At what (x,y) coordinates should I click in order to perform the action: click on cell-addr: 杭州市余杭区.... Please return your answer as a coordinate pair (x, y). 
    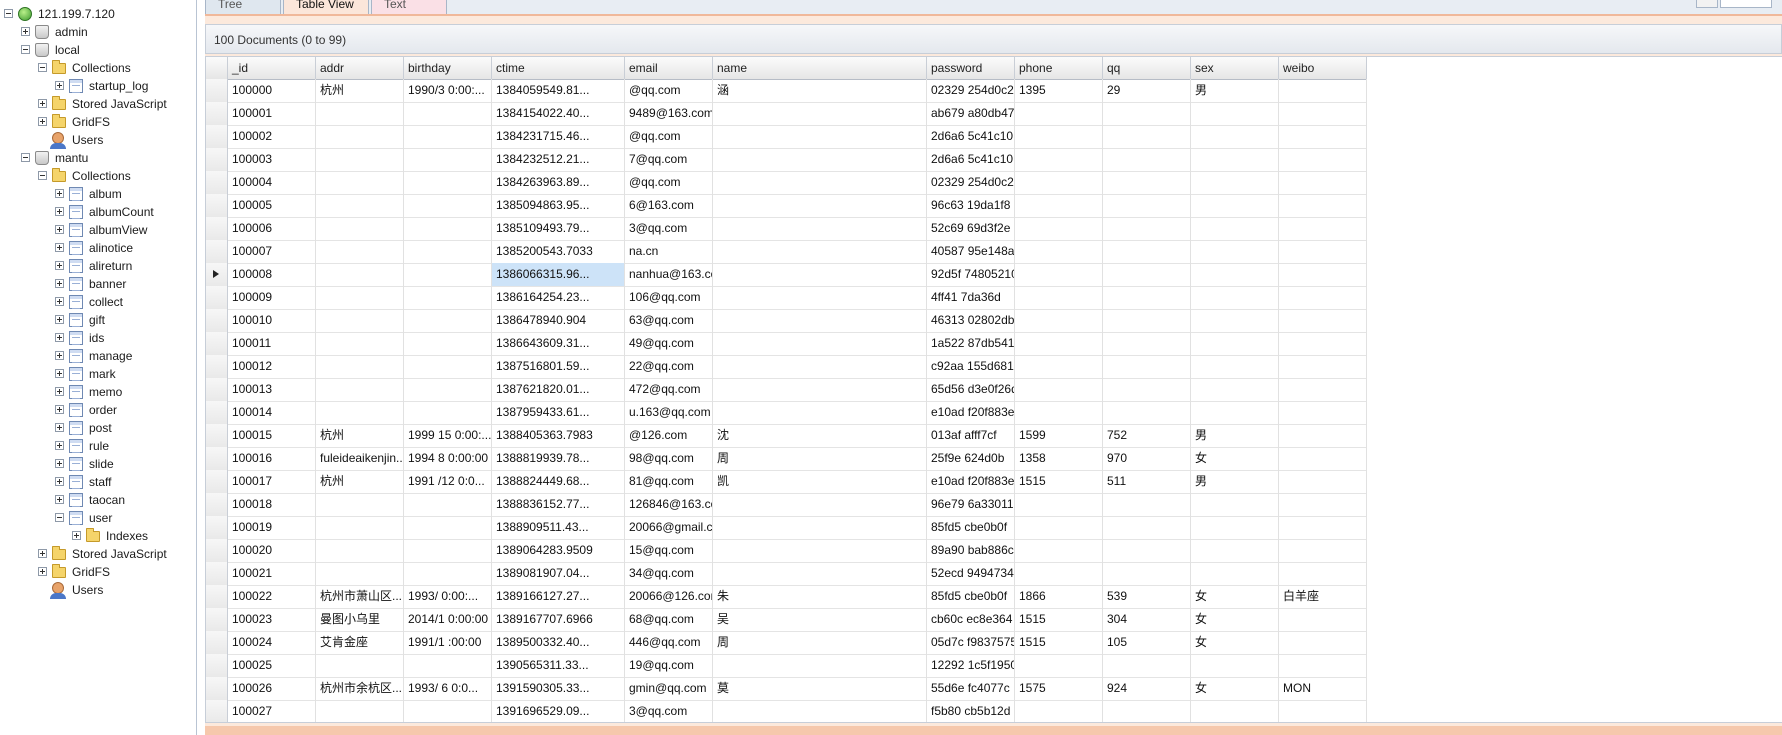
    Looking at the image, I should click on (360, 688).